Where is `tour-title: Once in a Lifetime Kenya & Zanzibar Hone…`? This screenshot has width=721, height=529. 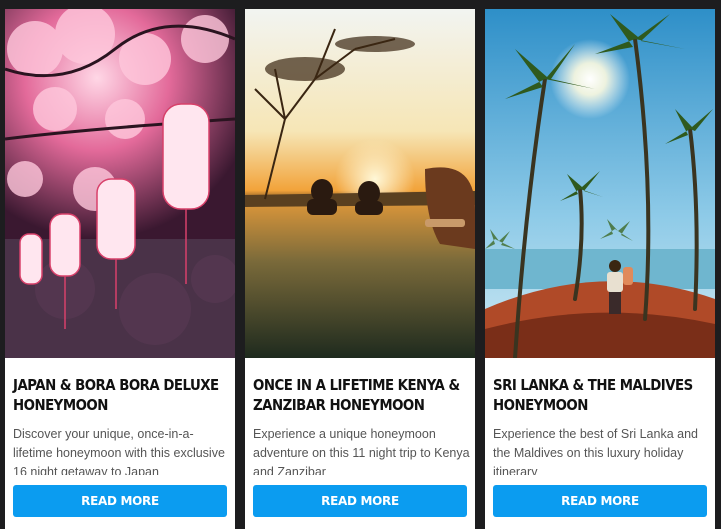
tour-title: Once in a Lifetime Kenya & Zanzibar Hone… is located at coordinates (362, 395).